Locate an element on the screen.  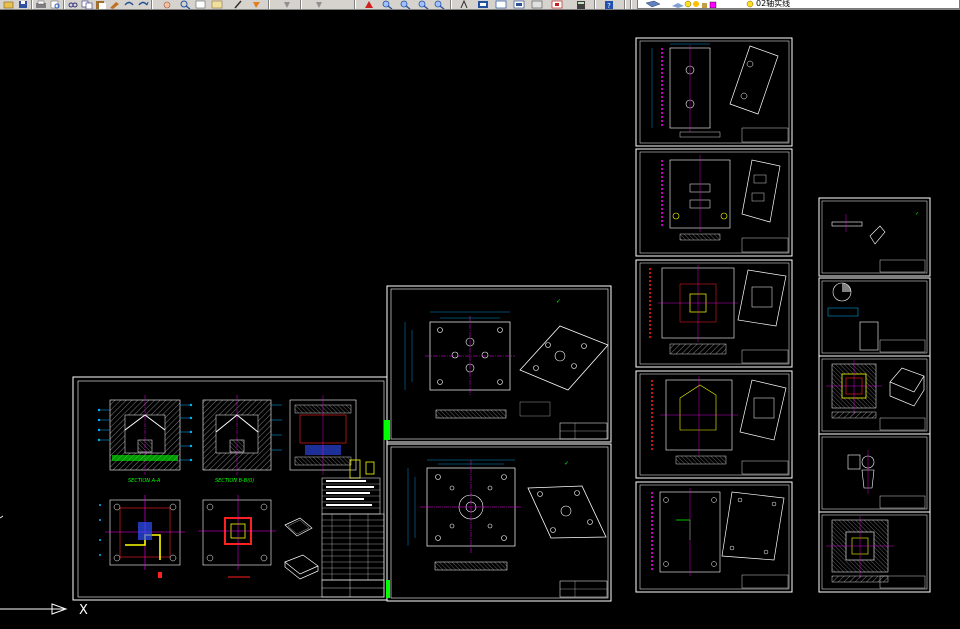
section-a-a-label: SECTION A-A is located at coordinates (144, 481).